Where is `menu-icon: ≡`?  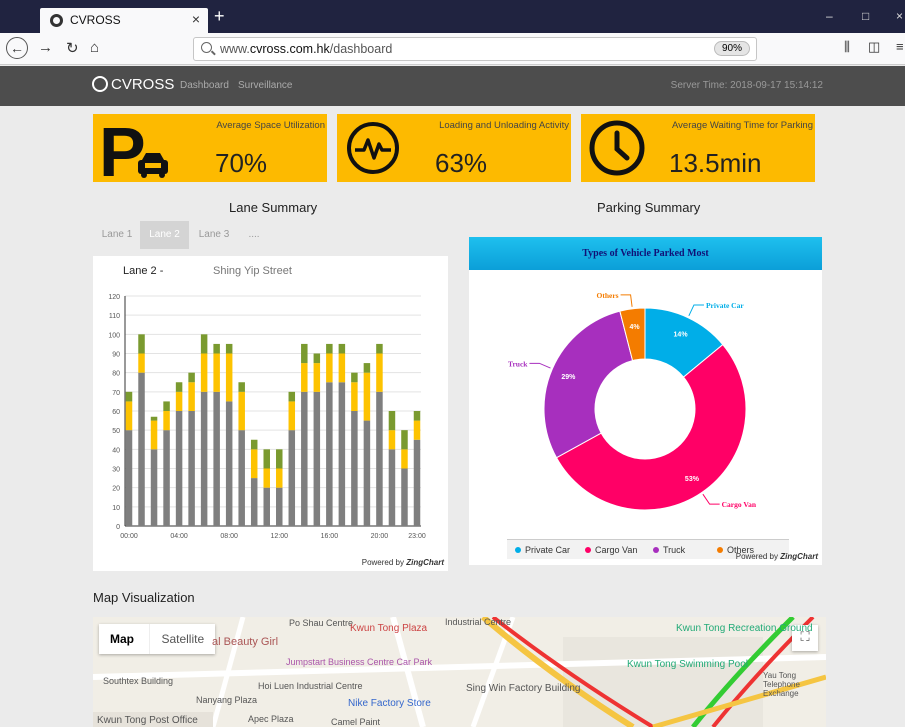
menu-icon: ≡ is located at coordinates (900, 46).